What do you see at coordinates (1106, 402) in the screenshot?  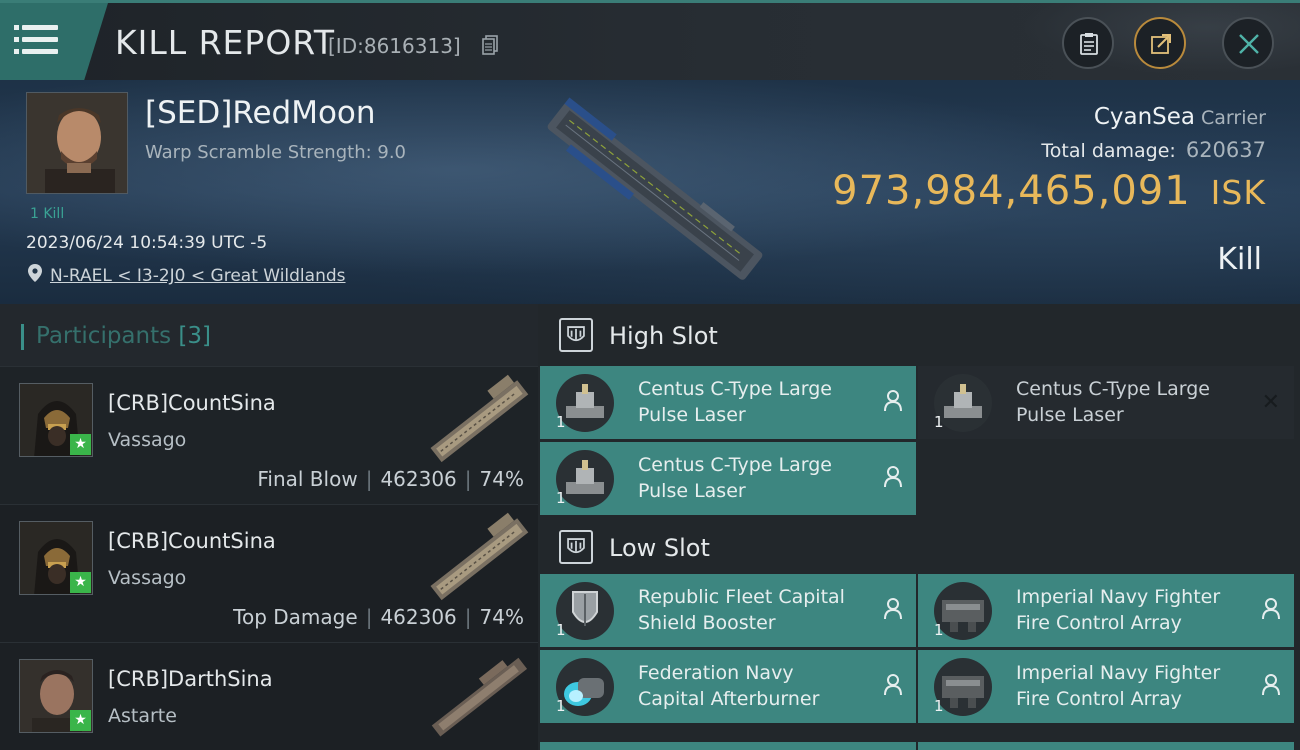 I see `module-card: 1 Centus C-Type Large Pulse Laser ✕` at bounding box center [1106, 402].